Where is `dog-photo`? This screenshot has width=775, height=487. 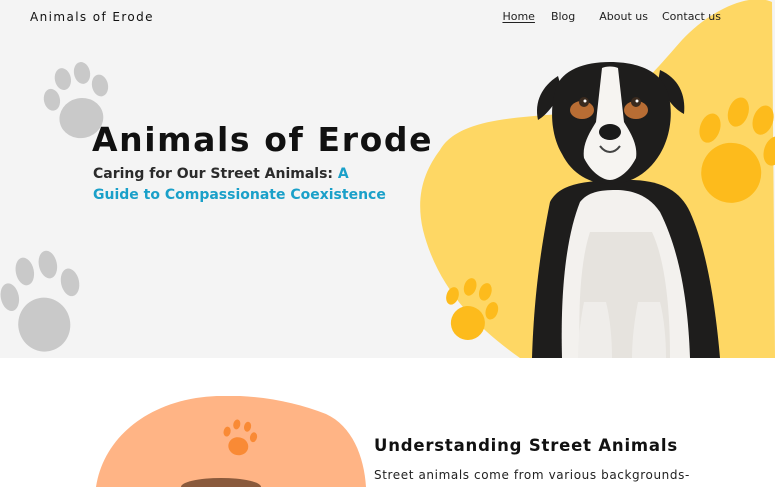
dog-photo is located at coordinates (626, 210).